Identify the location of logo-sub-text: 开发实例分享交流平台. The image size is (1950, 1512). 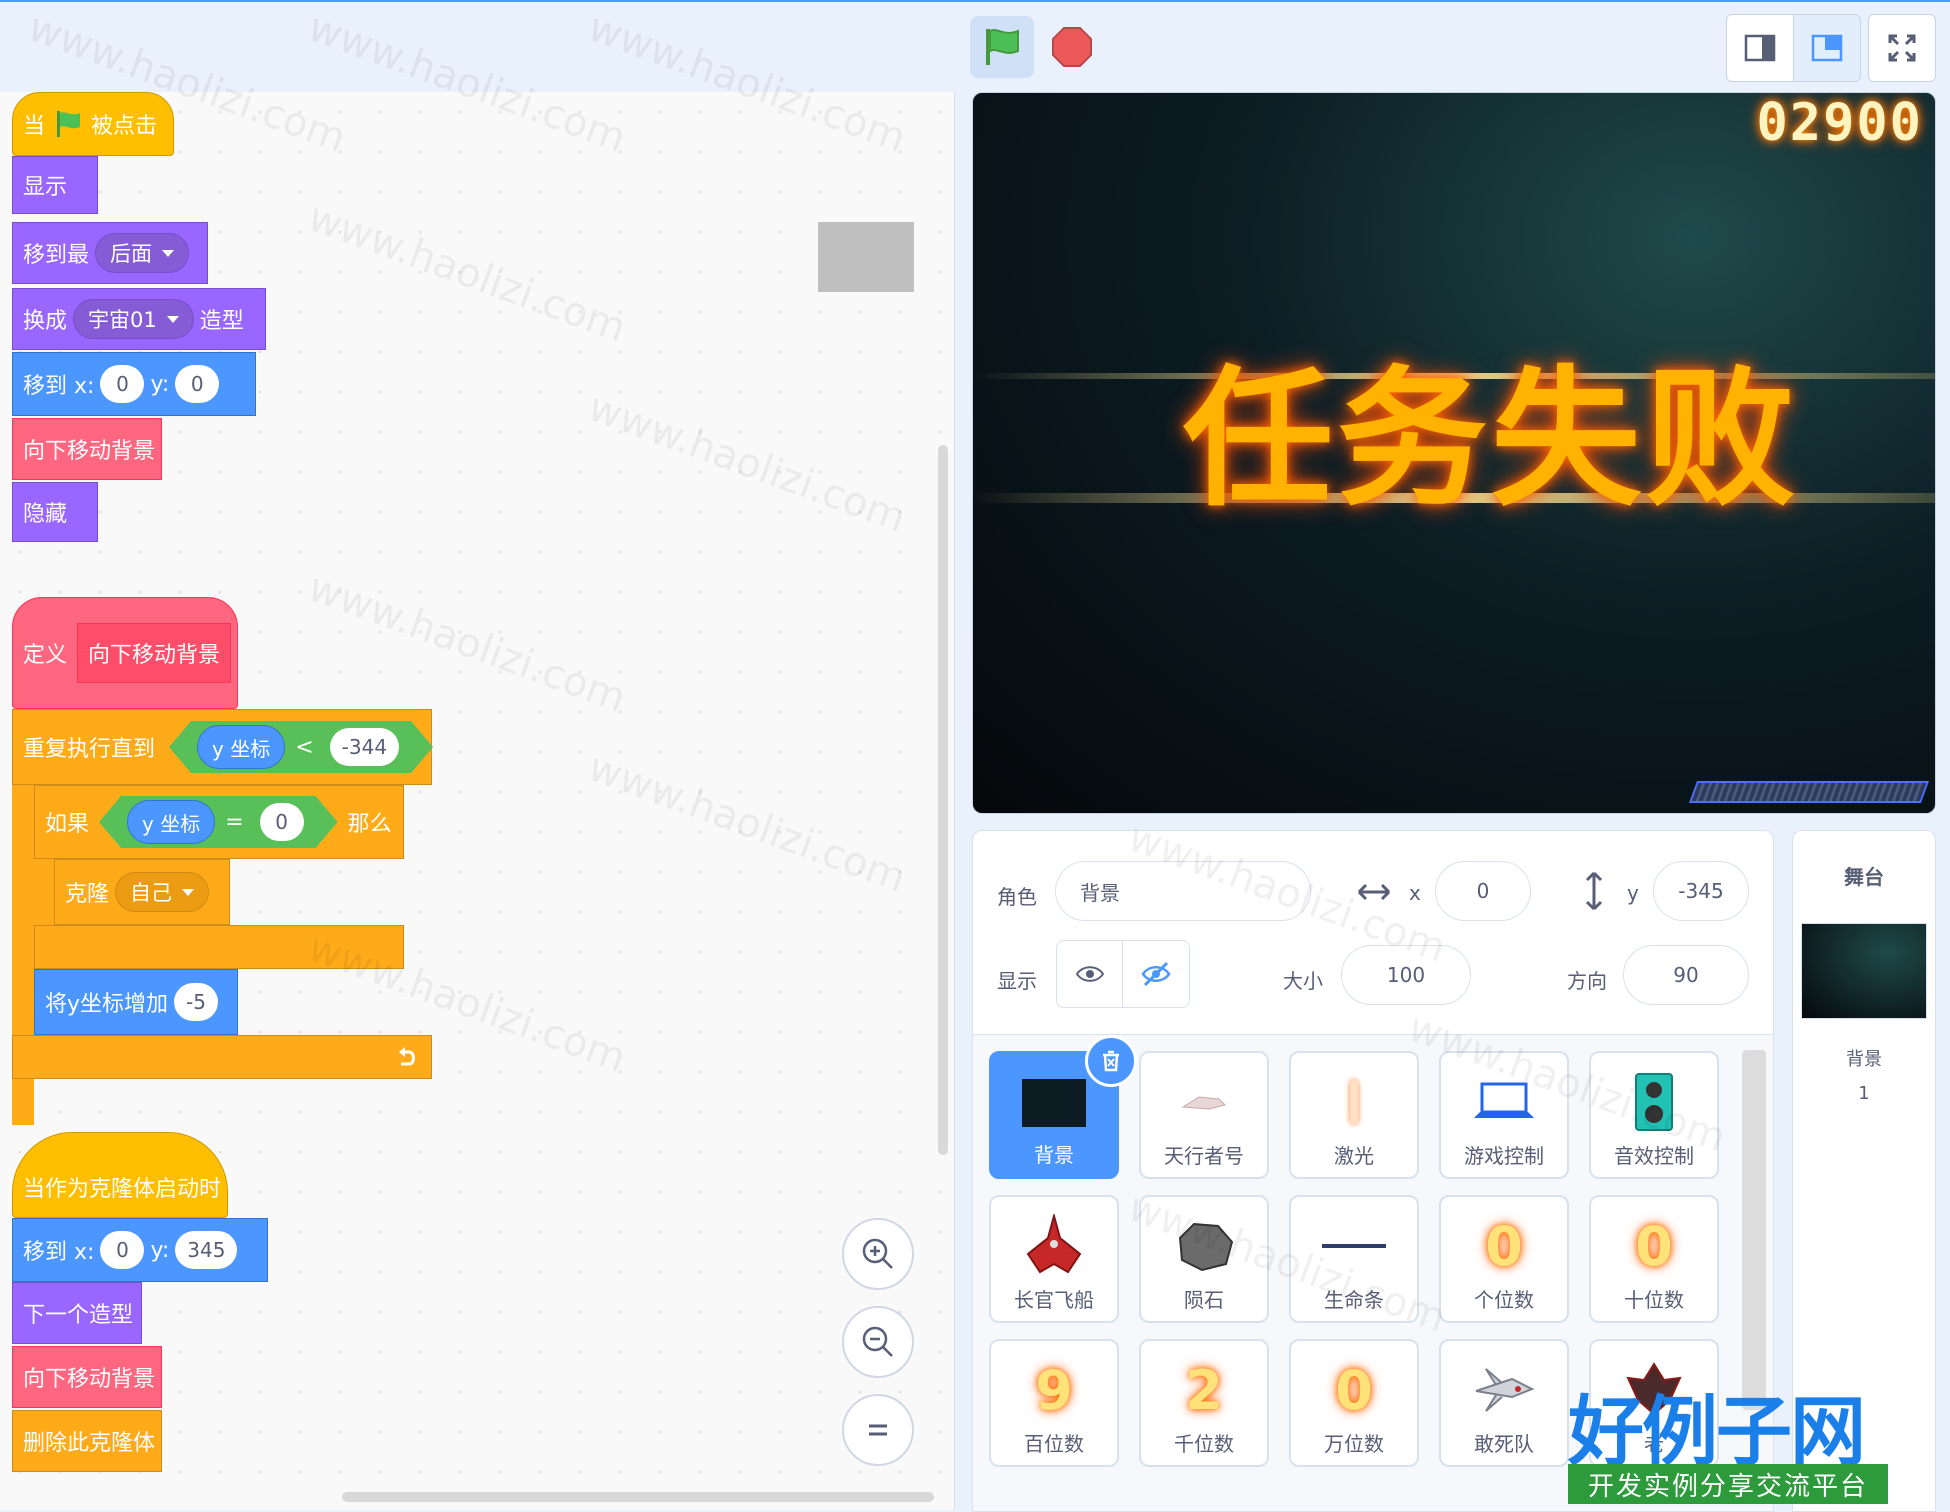
(1728, 1484).